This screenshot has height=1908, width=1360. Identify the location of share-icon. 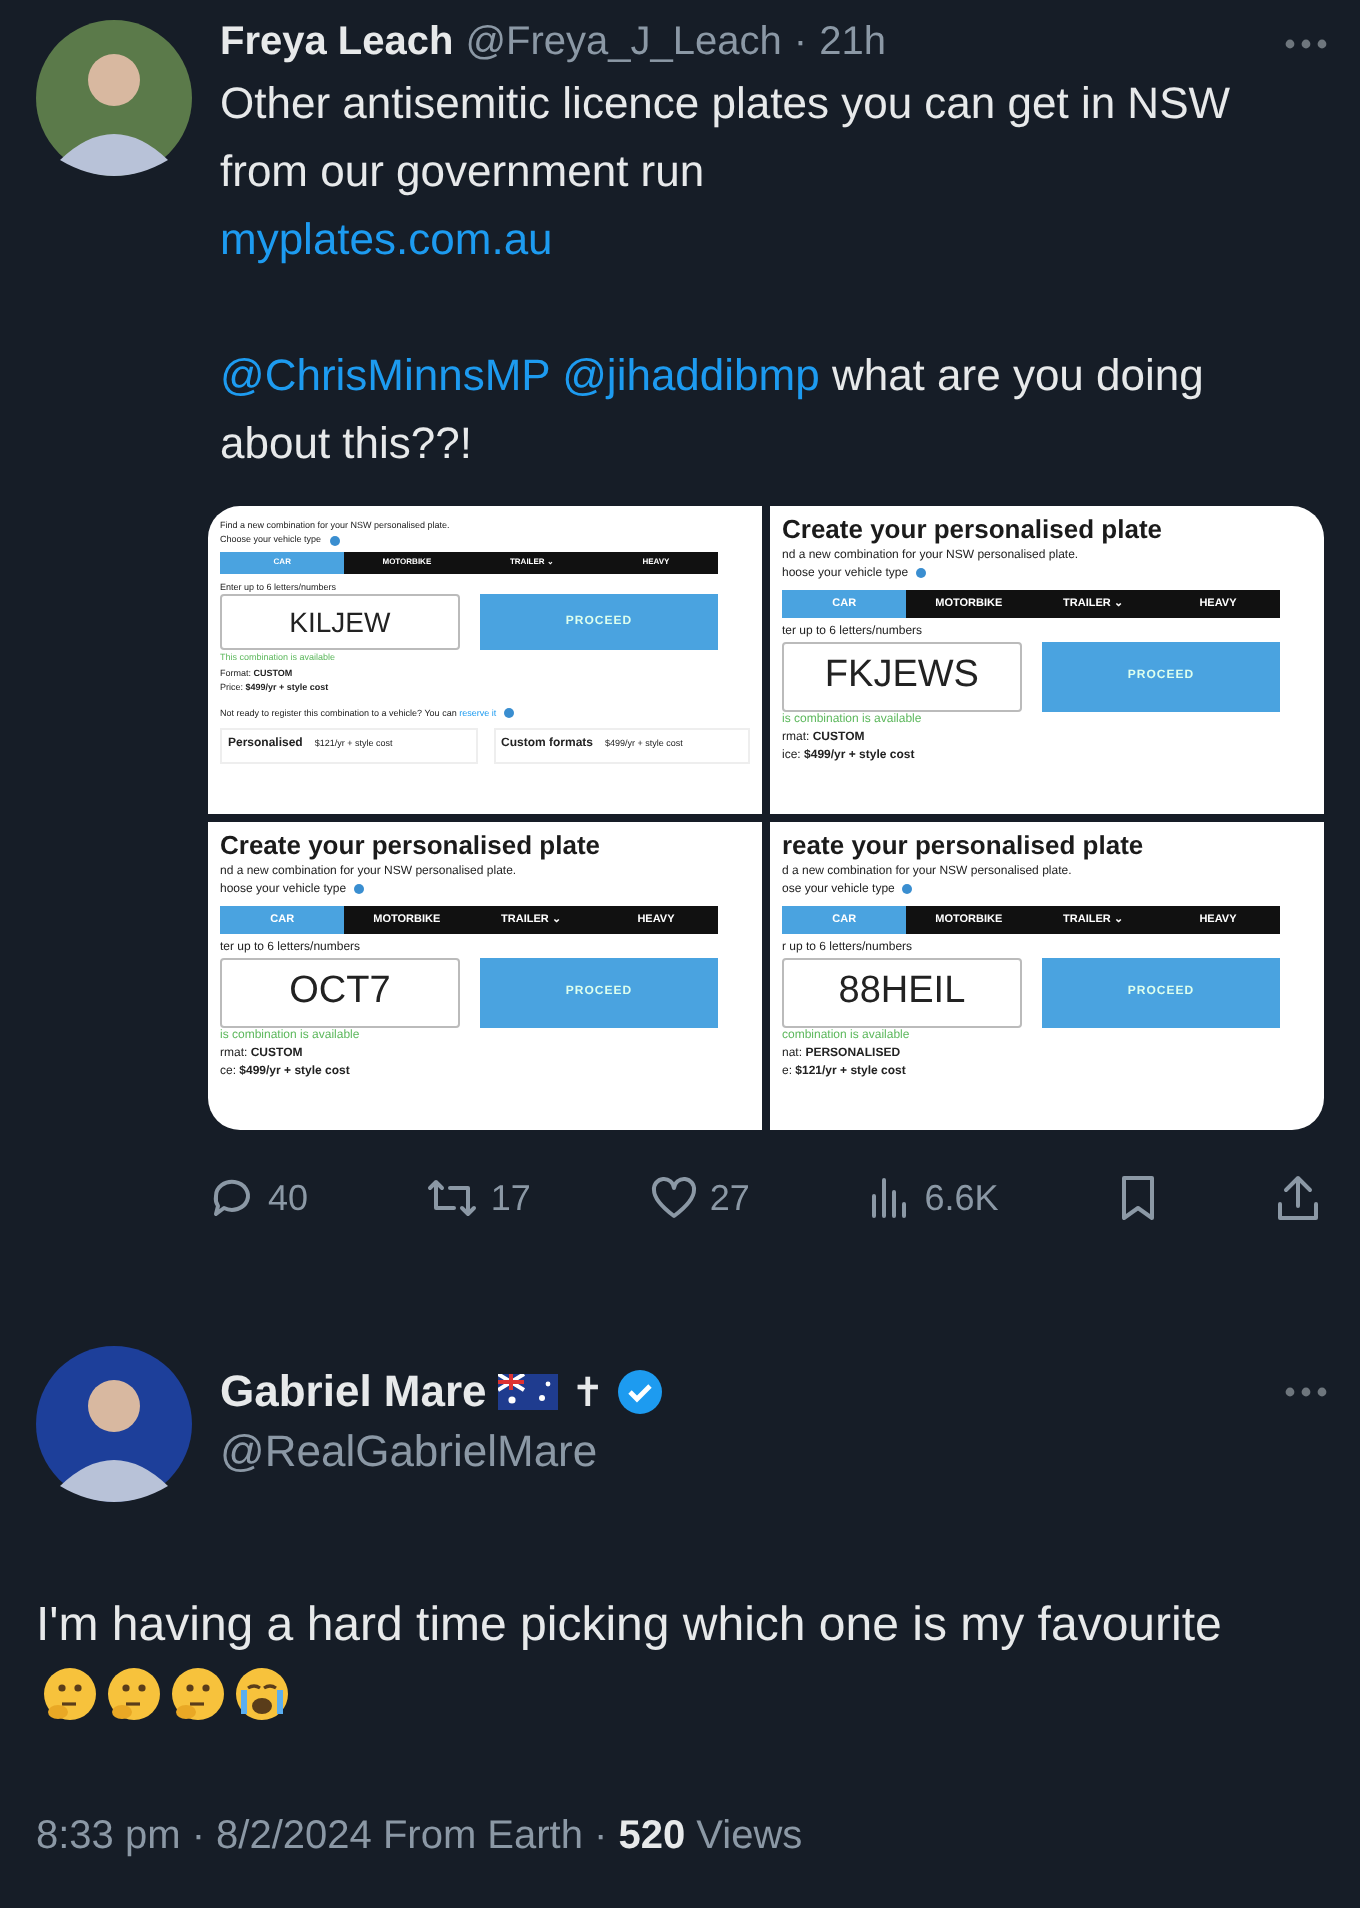
(1298, 1198).